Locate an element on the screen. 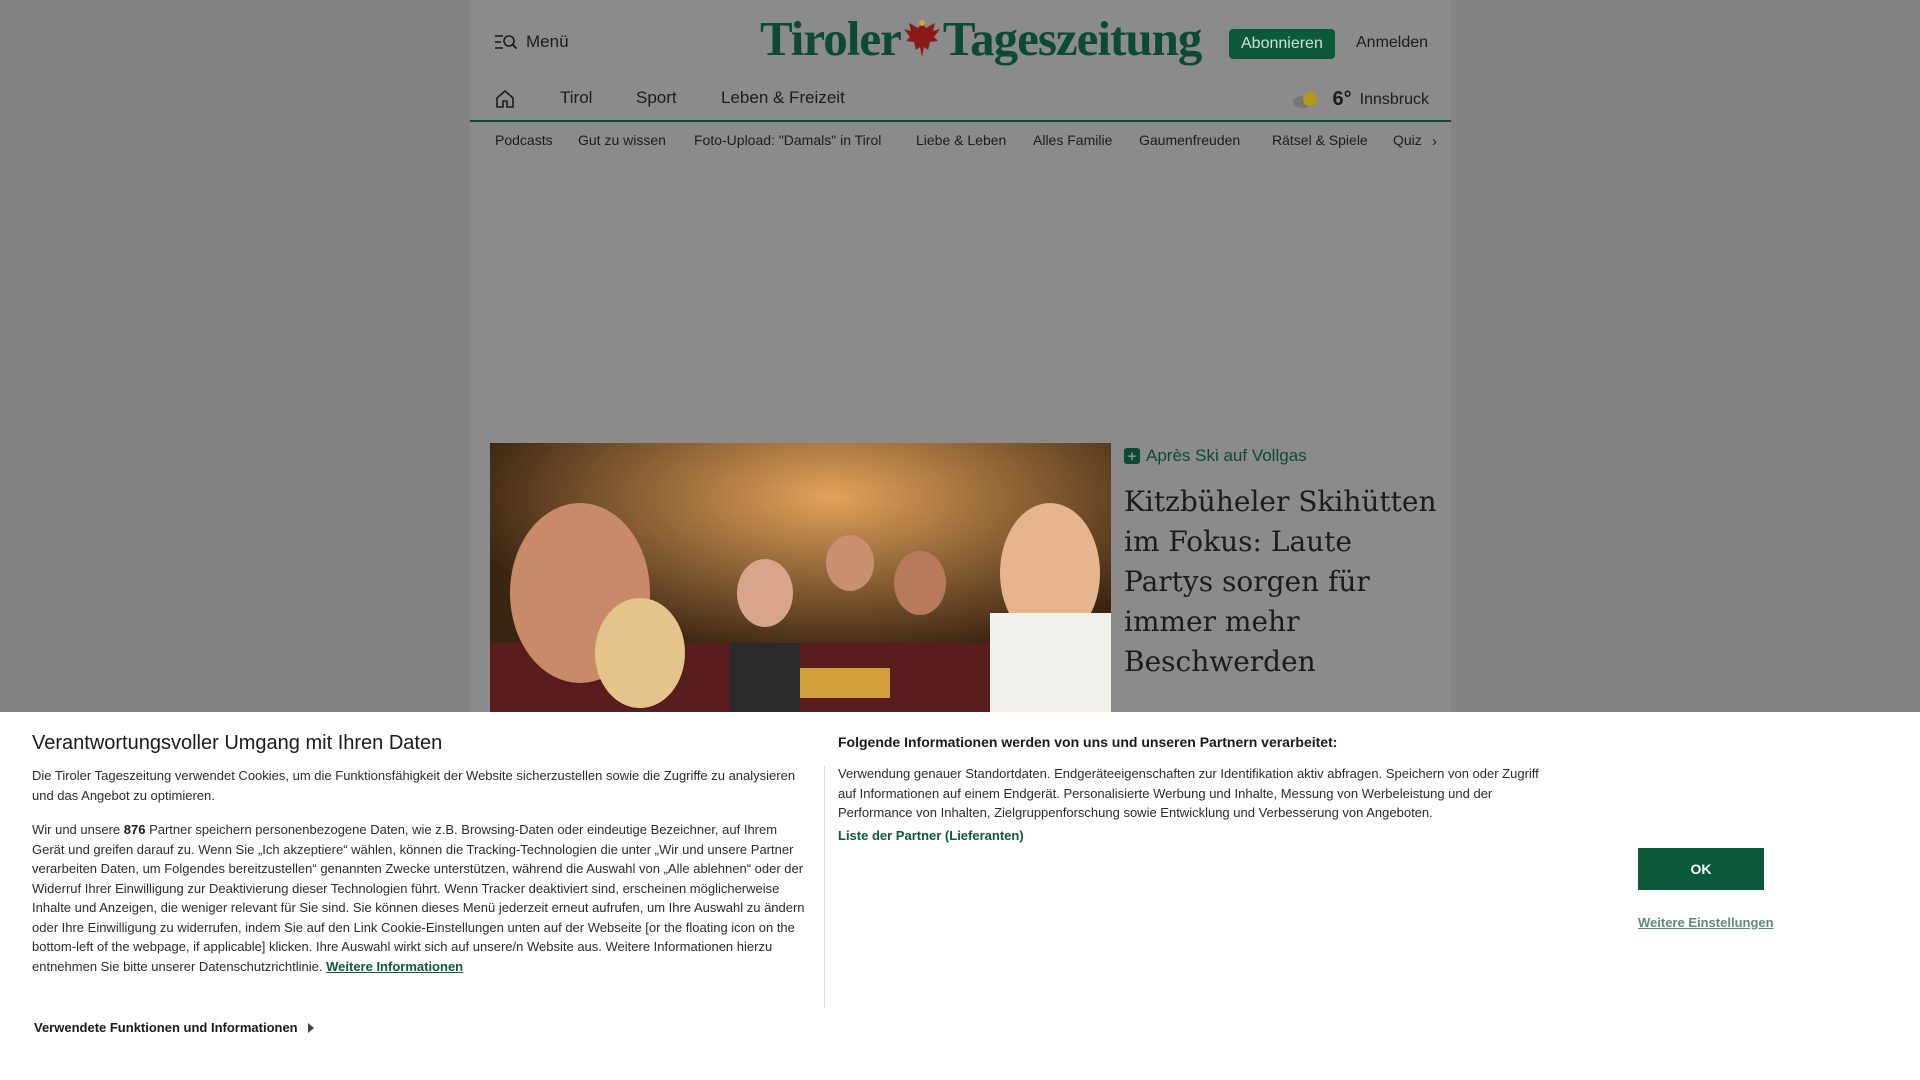  chevron-right-icon: › is located at coordinates (1434, 141).